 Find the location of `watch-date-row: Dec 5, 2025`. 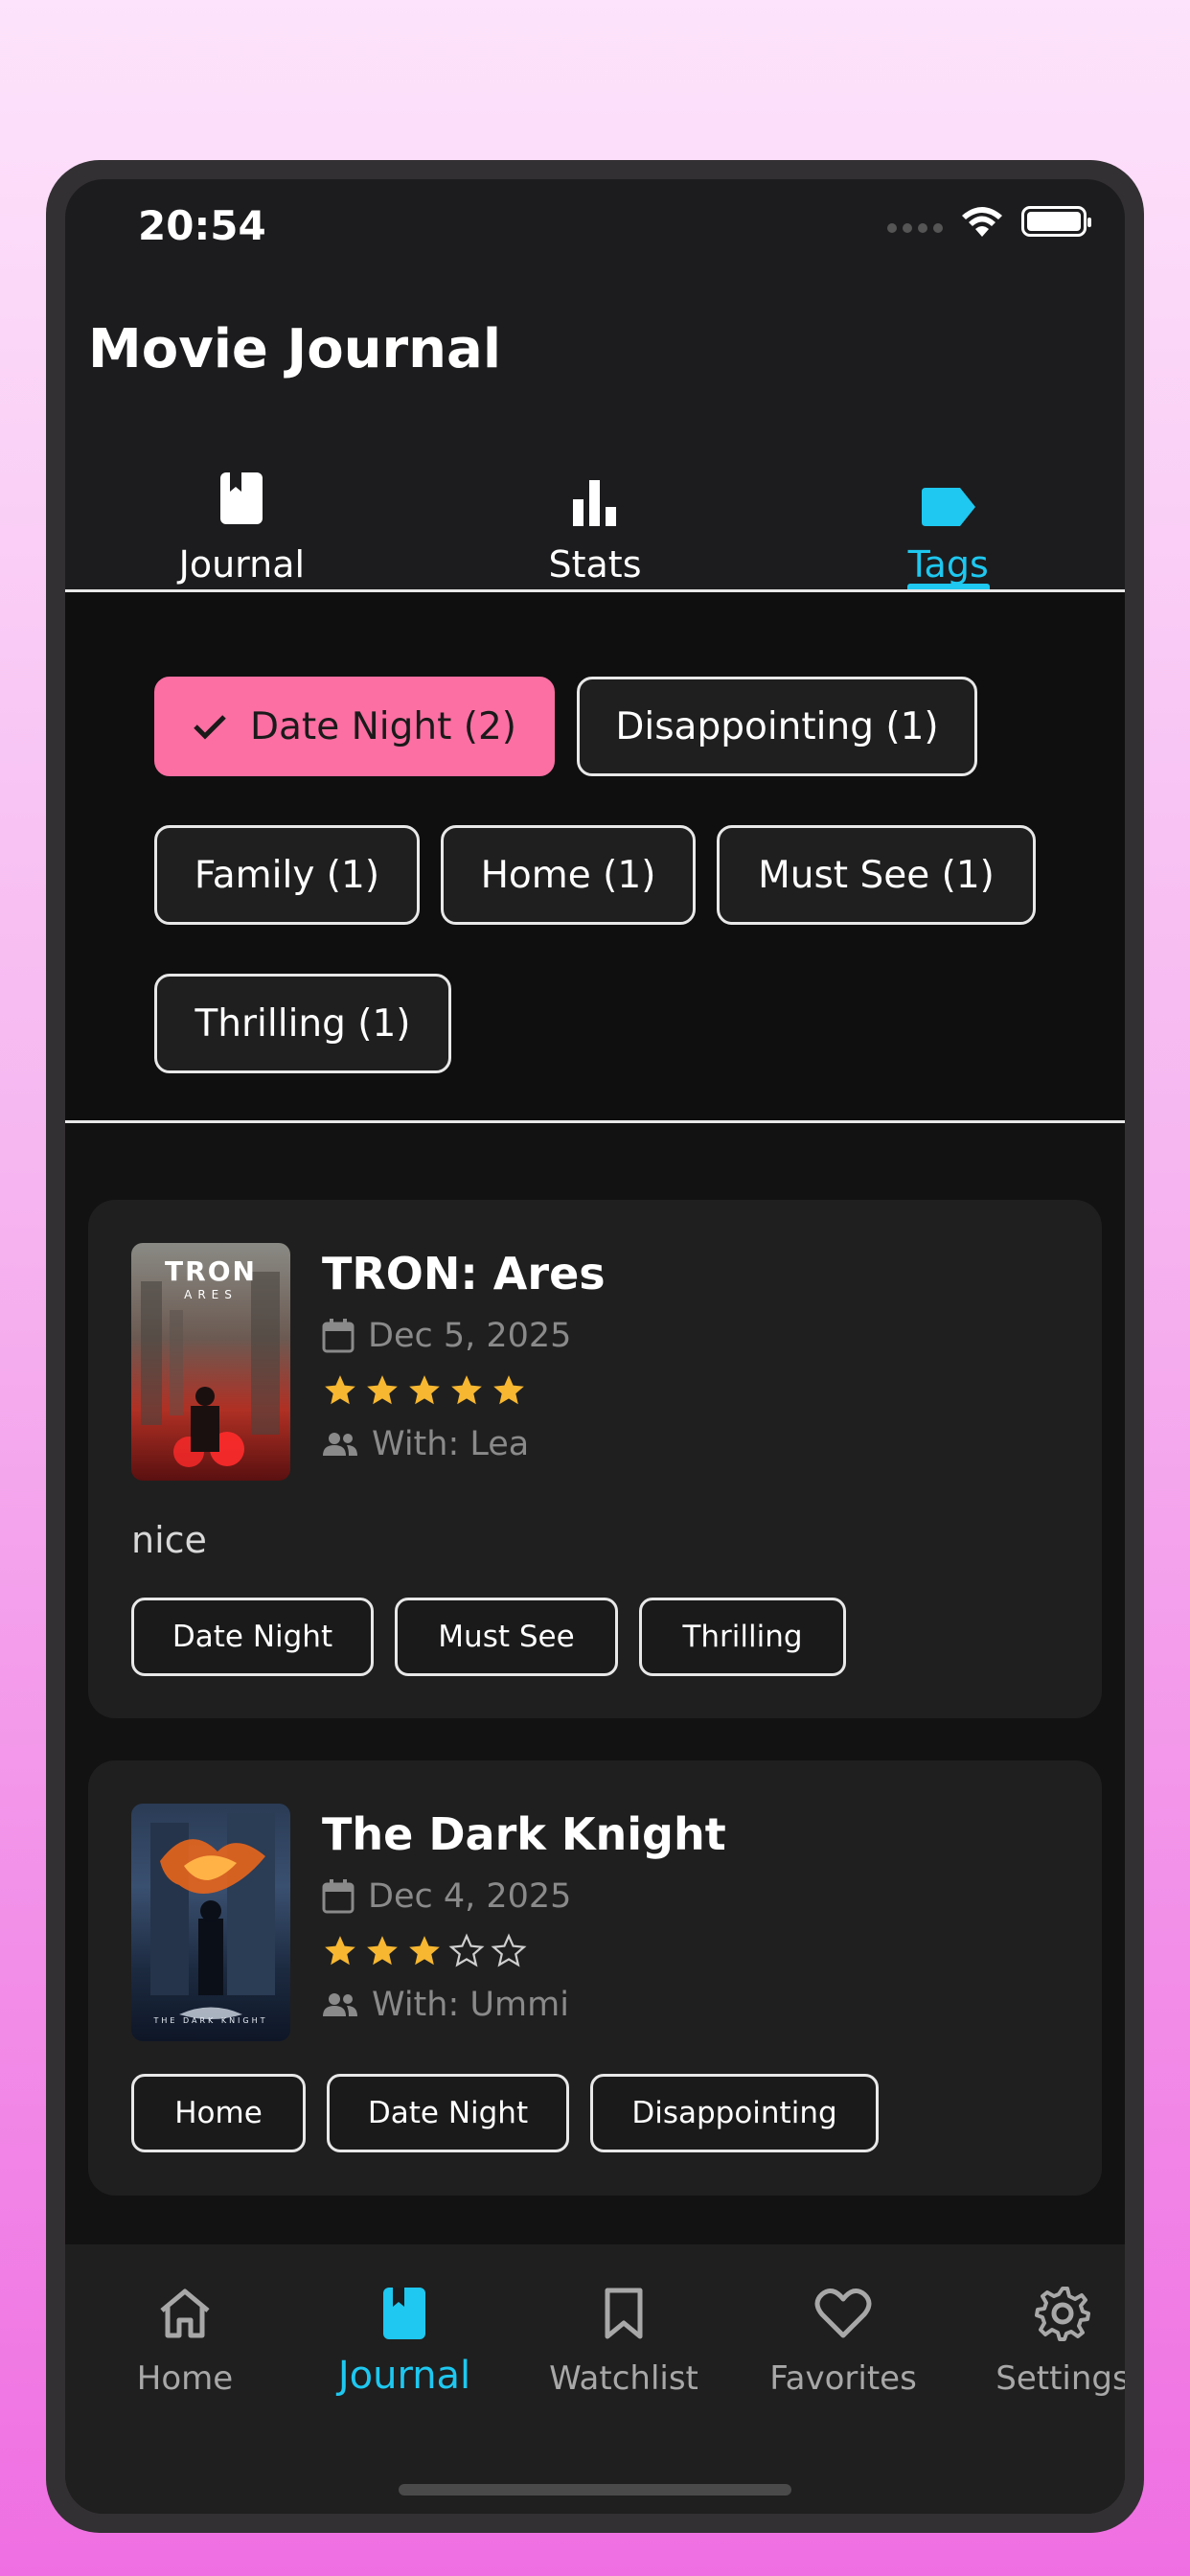

watch-date-row: Dec 5, 2025 is located at coordinates (447, 1336).